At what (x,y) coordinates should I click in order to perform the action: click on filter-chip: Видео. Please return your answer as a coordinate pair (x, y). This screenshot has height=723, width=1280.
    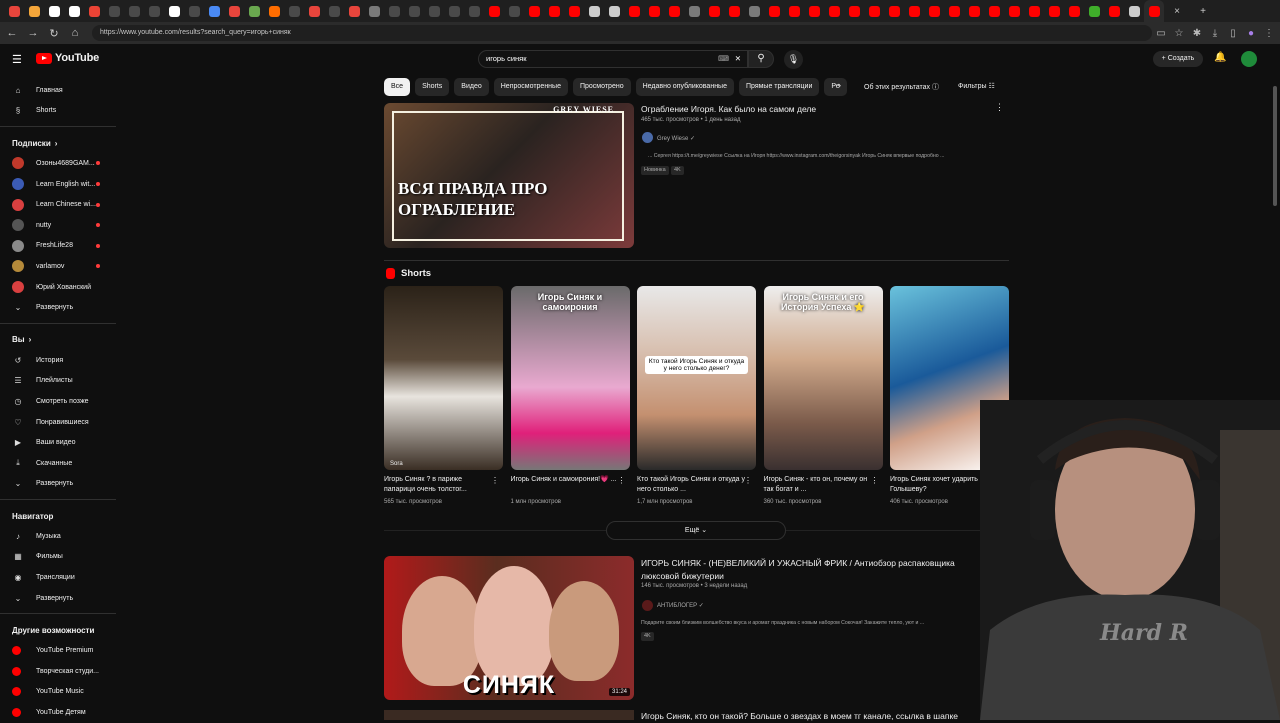
    Looking at the image, I should click on (471, 87).